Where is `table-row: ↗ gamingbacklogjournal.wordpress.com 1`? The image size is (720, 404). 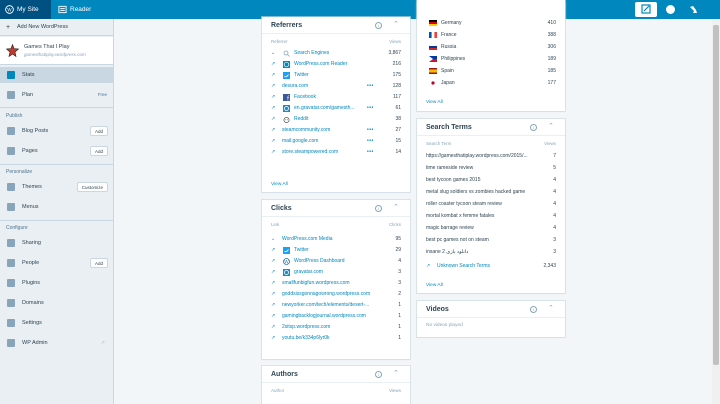
table-row: ↗ gamingbacklogjournal.wordpress.com 1 is located at coordinates (336, 316).